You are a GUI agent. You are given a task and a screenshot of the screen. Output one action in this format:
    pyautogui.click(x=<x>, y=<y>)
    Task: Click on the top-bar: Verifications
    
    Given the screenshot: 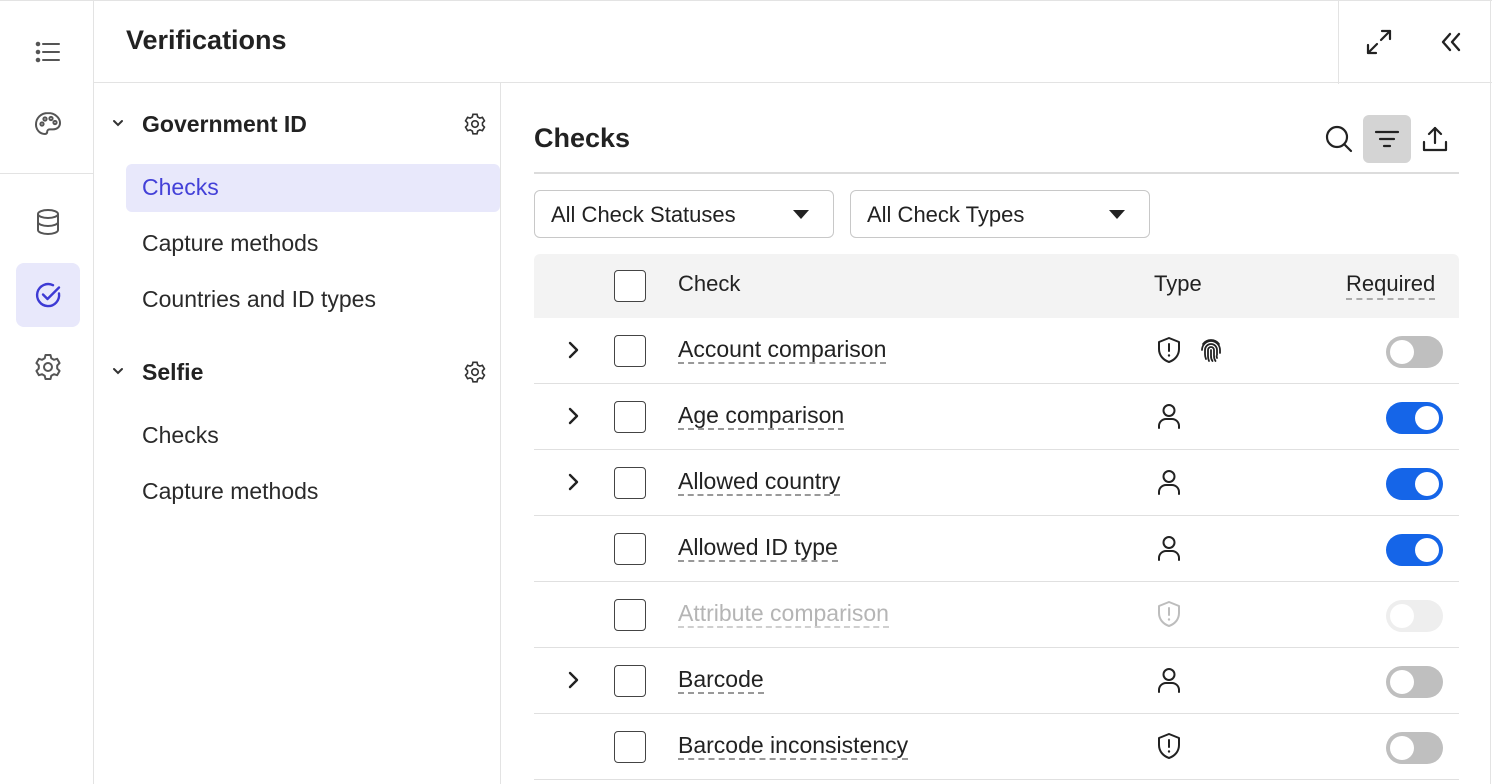 What is the action you would take?
    pyautogui.click(x=793, y=42)
    